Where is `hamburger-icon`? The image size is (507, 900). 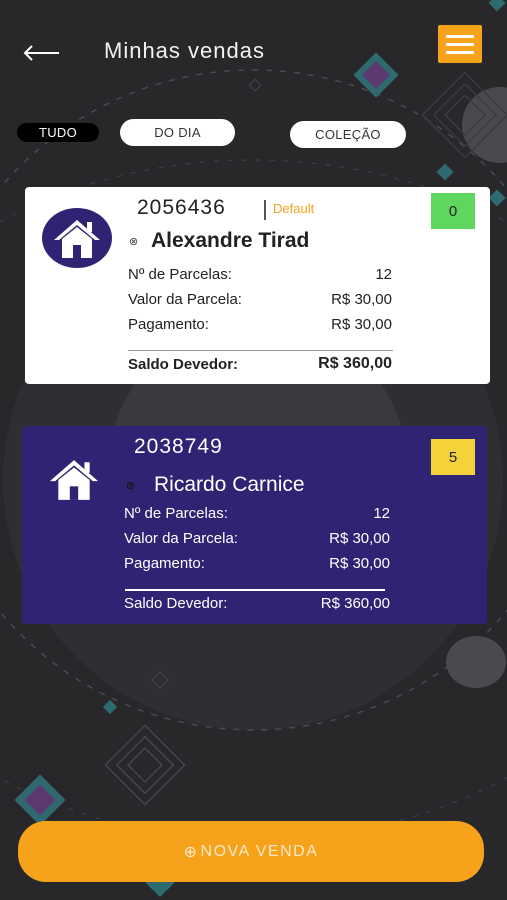 hamburger-icon is located at coordinates (460, 36).